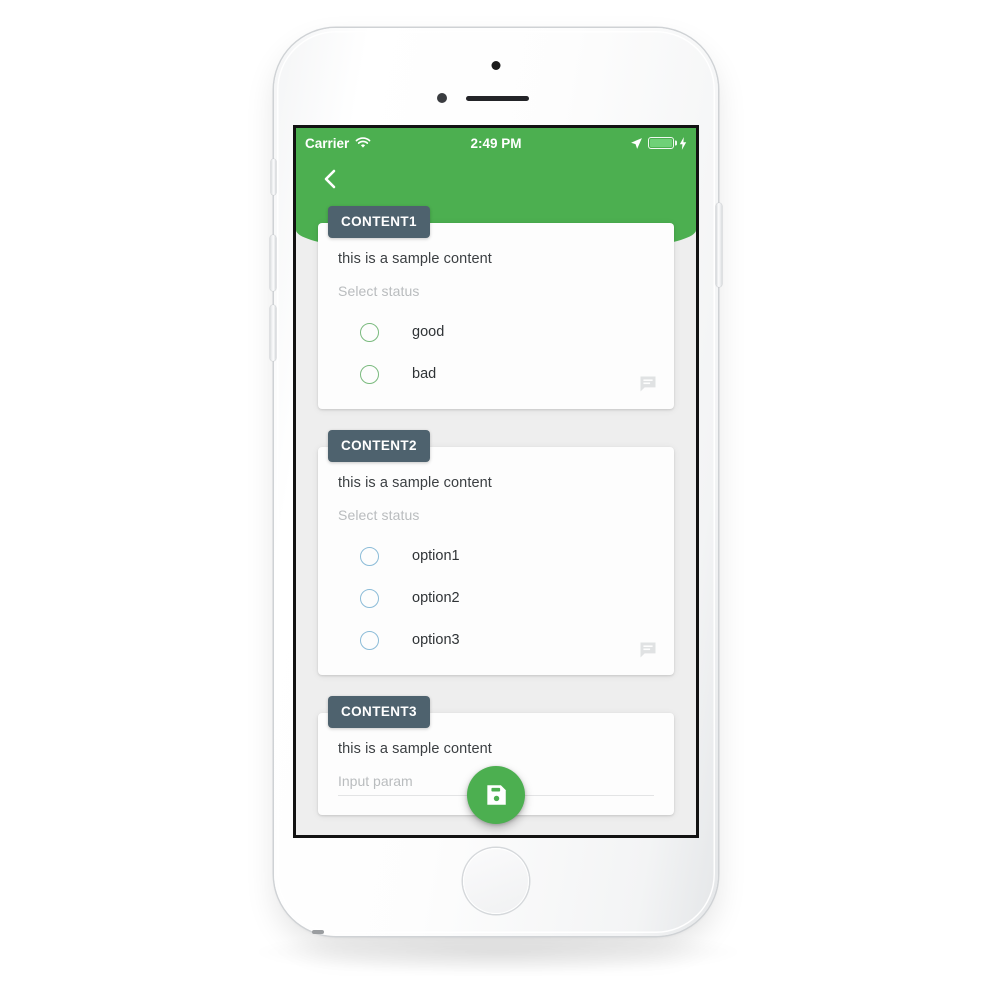 The image size is (1000, 1000). Describe the element at coordinates (497, 98) in the screenshot. I see `earpiece-speaker` at that location.